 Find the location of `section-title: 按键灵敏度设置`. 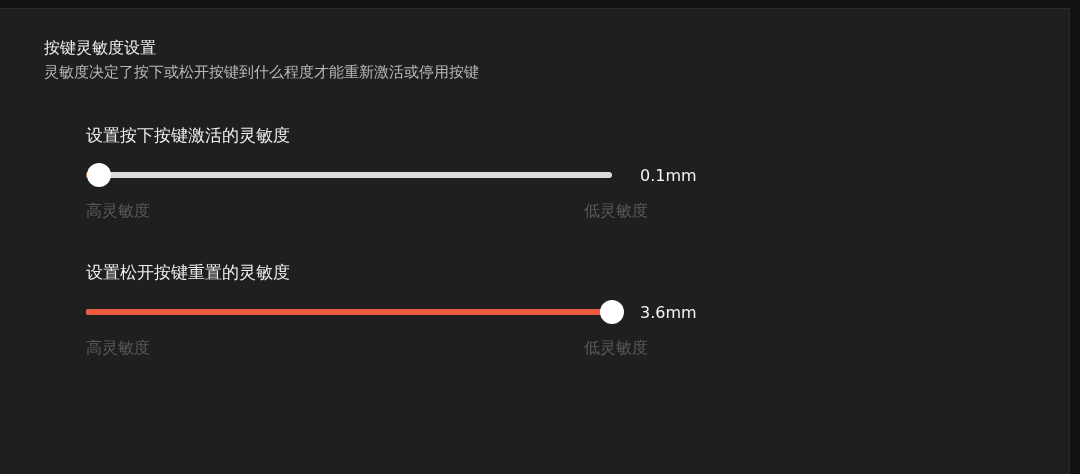

section-title: 按键灵敏度设置 is located at coordinates (100, 48).